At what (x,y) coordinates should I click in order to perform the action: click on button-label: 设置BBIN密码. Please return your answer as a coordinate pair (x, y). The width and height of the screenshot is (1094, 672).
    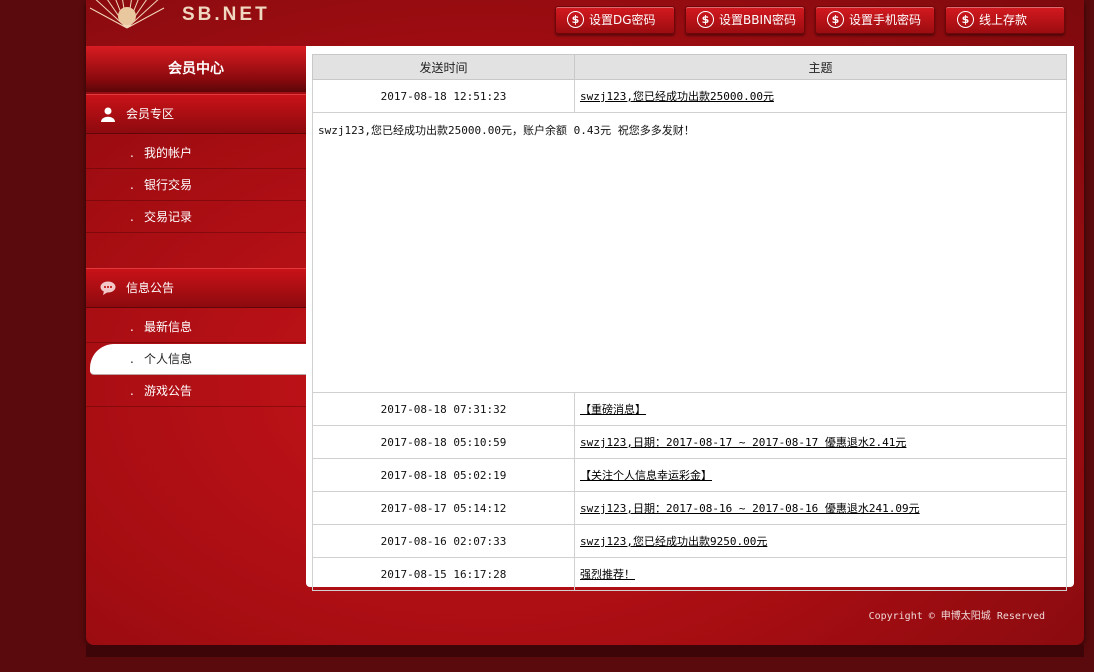
    Looking at the image, I should click on (757, 20).